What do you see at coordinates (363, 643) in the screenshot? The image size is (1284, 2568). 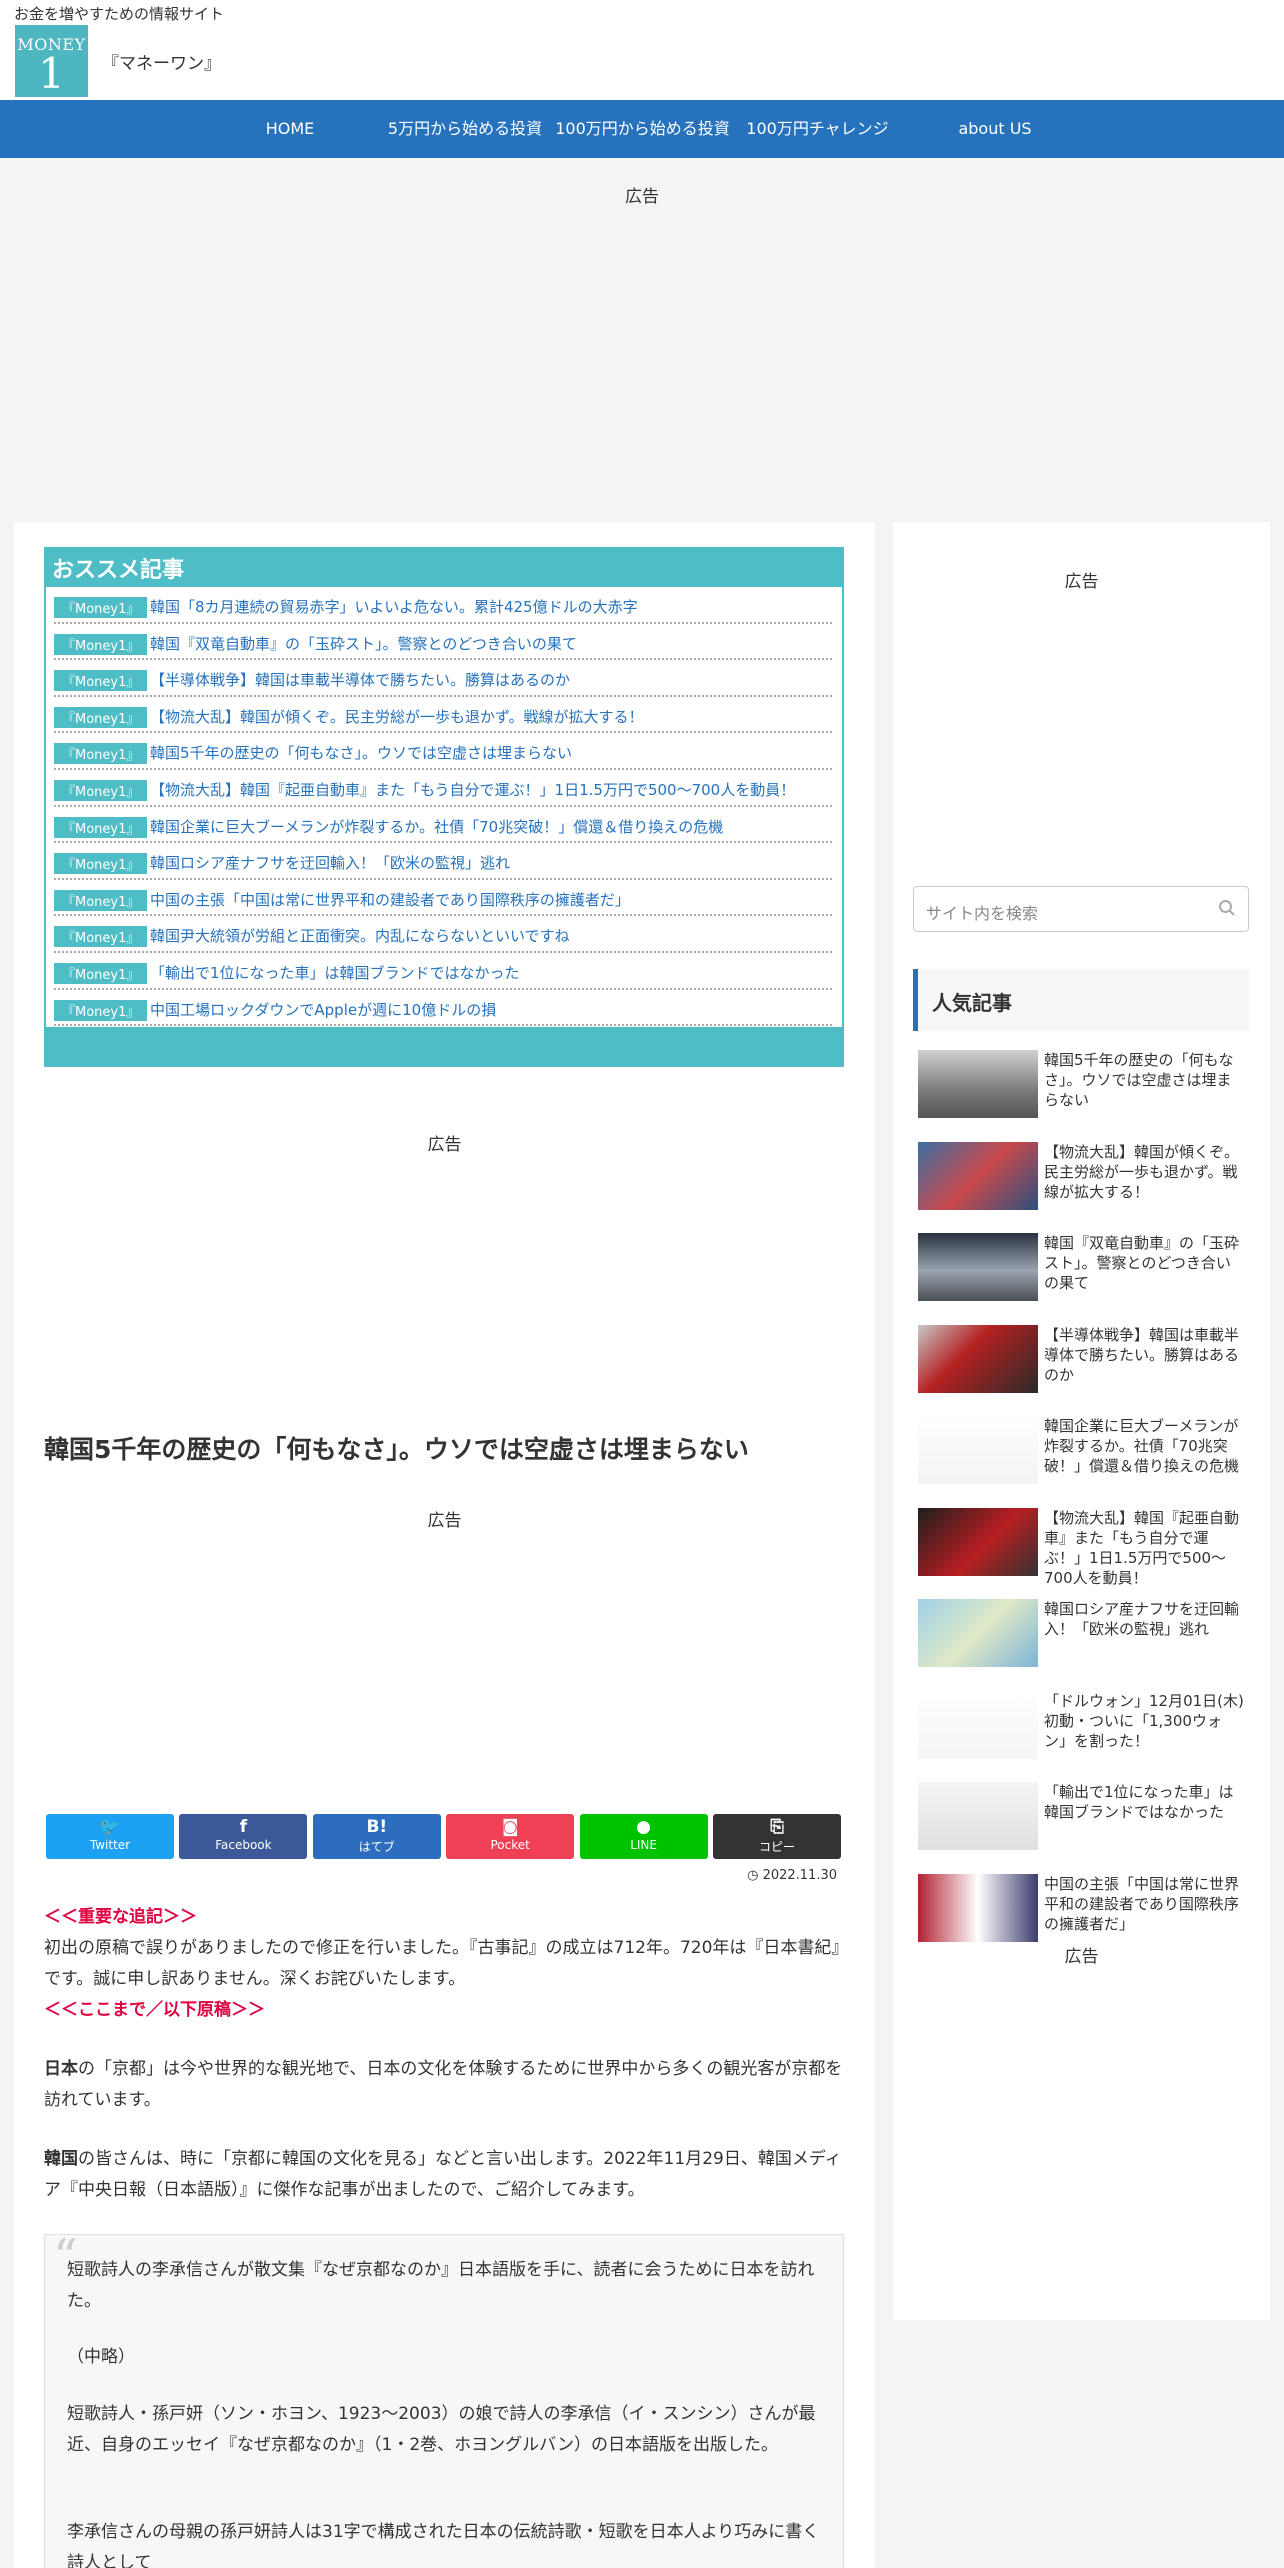 I see `recommended-link: 韓国『双竜自動車』の「玉砕スト」。警察とのどつき合いの果て` at bounding box center [363, 643].